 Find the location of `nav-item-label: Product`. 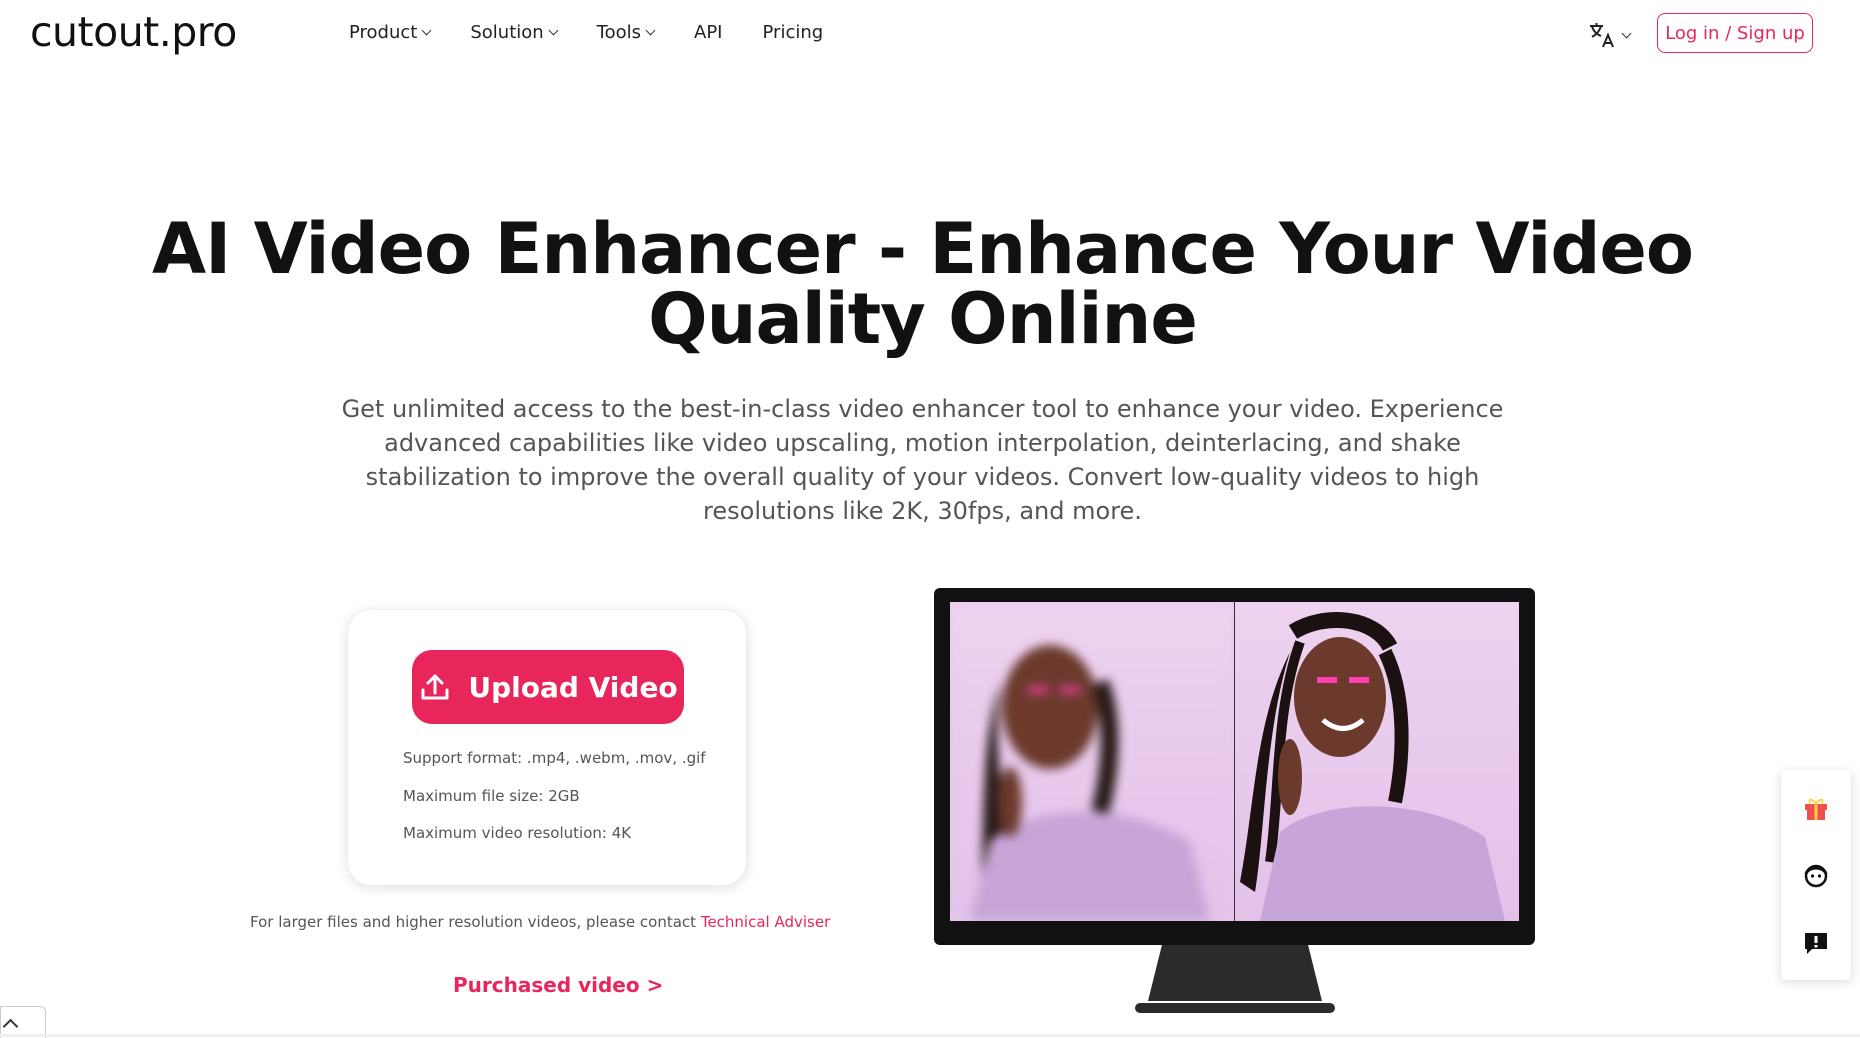

nav-item-label: Product is located at coordinates (383, 32).